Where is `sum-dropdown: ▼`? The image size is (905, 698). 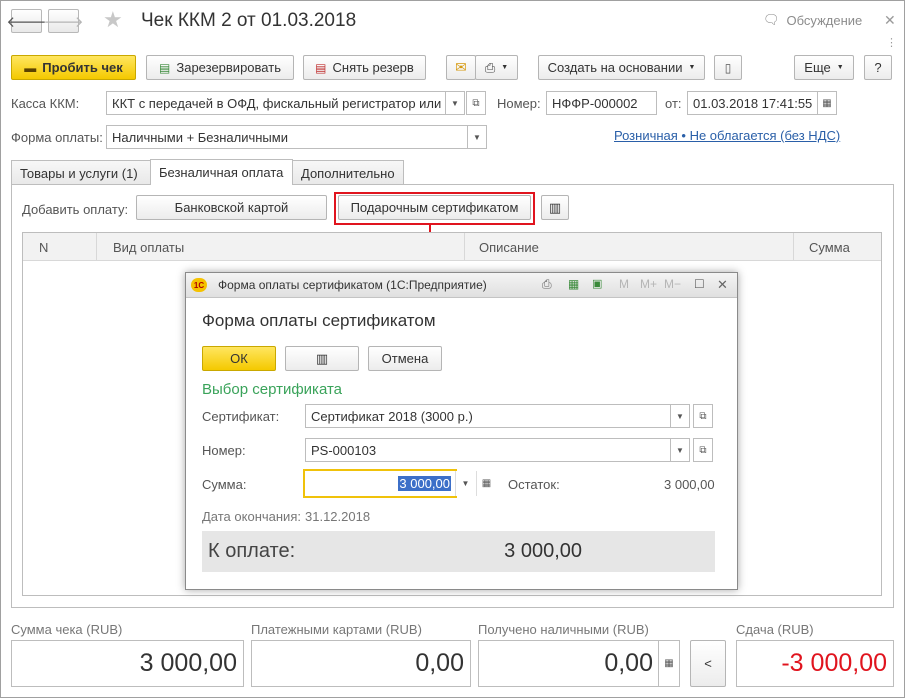 sum-dropdown: ▼ is located at coordinates (465, 483).